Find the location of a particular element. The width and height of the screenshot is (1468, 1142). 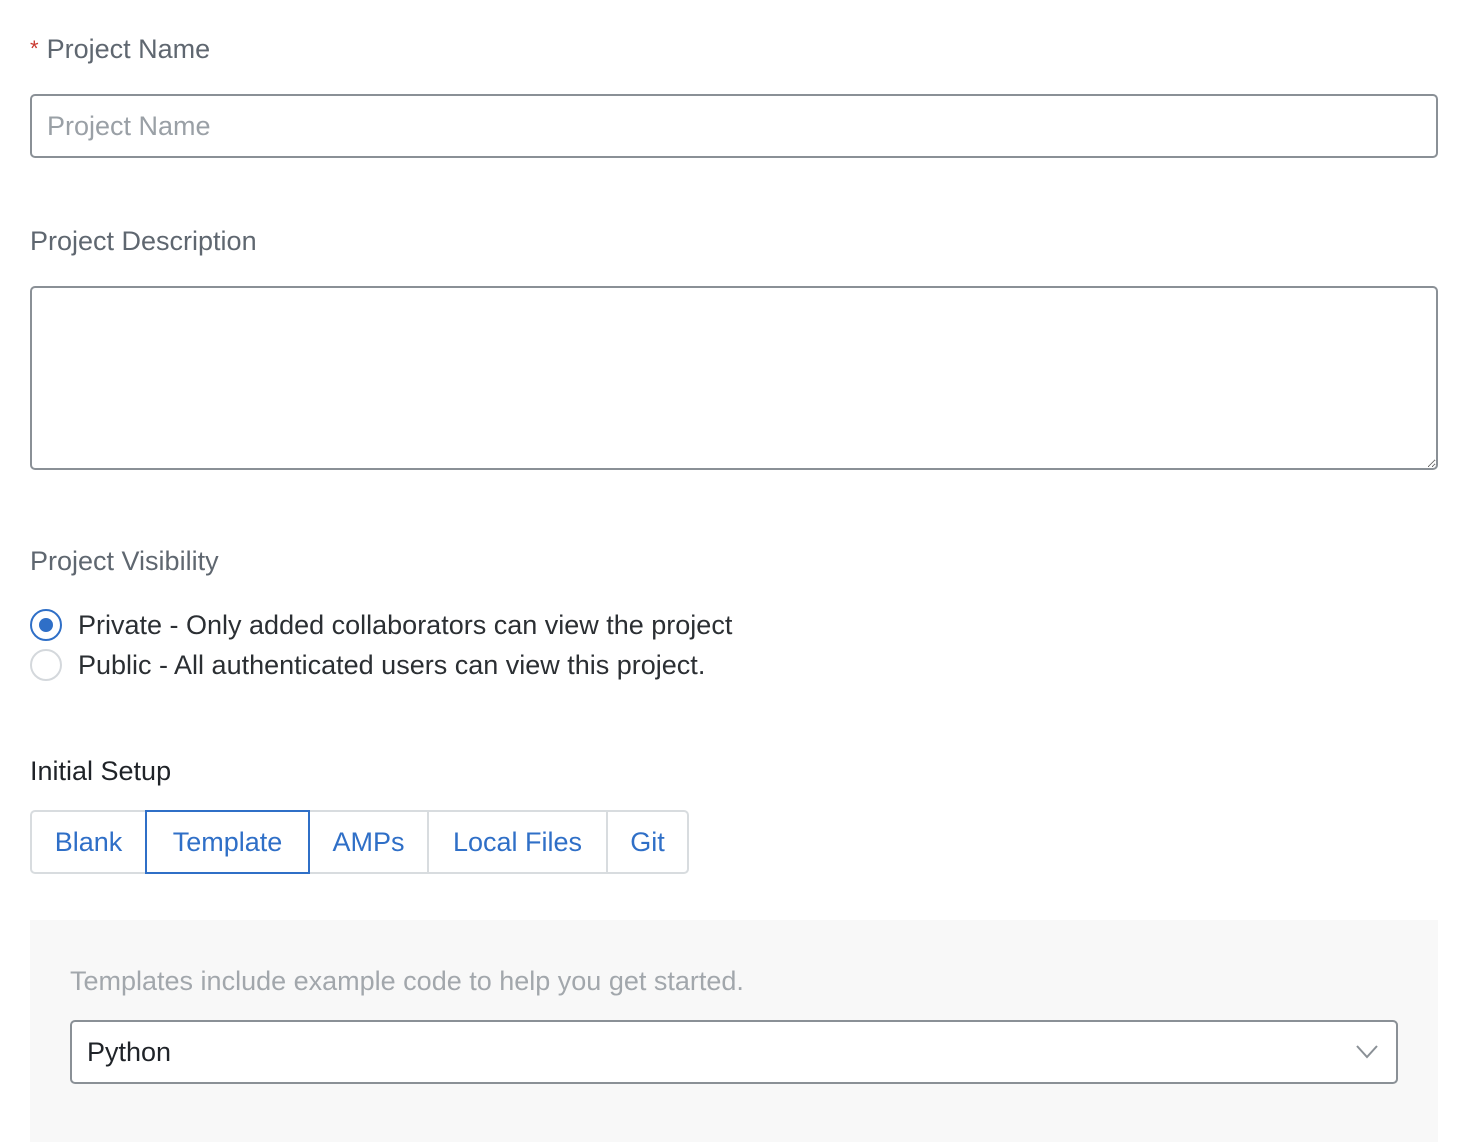

initial-setup-tabs: Blank Template AMPs Local Files Git is located at coordinates (359, 842).